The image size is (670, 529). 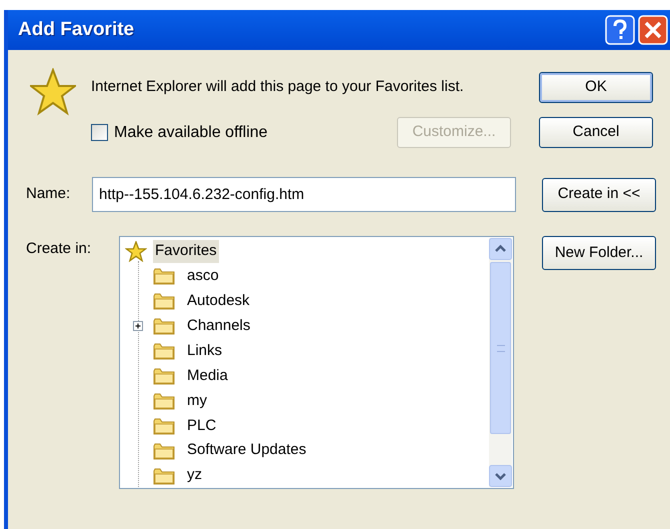 I want to click on dialog-button: OK, so click(x=596, y=87).